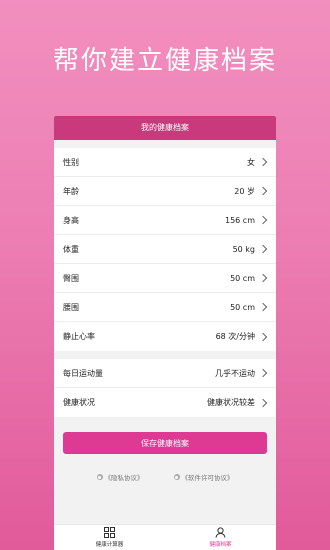 This screenshot has height=550, width=330. Describe the element at coordinates (165, 191) in the screenshot. I see `row-age: 年龄 20 岁` at that location.